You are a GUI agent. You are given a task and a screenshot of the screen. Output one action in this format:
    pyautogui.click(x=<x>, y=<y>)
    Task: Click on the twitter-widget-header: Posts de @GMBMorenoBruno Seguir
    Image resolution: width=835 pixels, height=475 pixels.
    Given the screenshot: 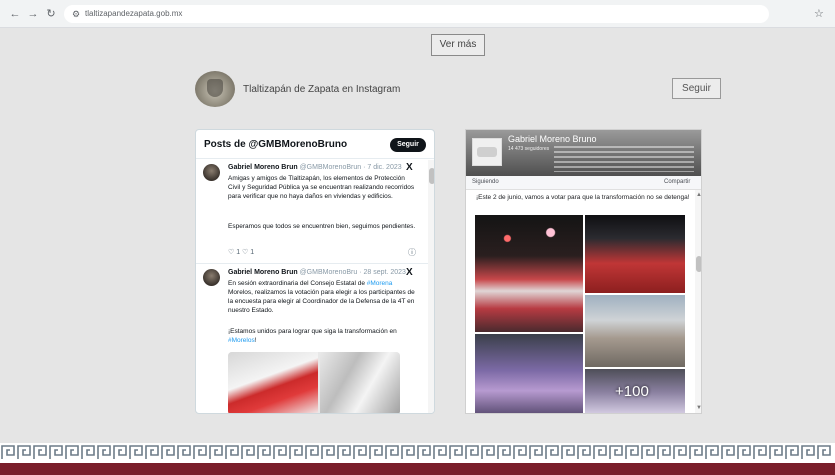 What is the action you would take?
    pyautogui.click(x=315, y=144)
    